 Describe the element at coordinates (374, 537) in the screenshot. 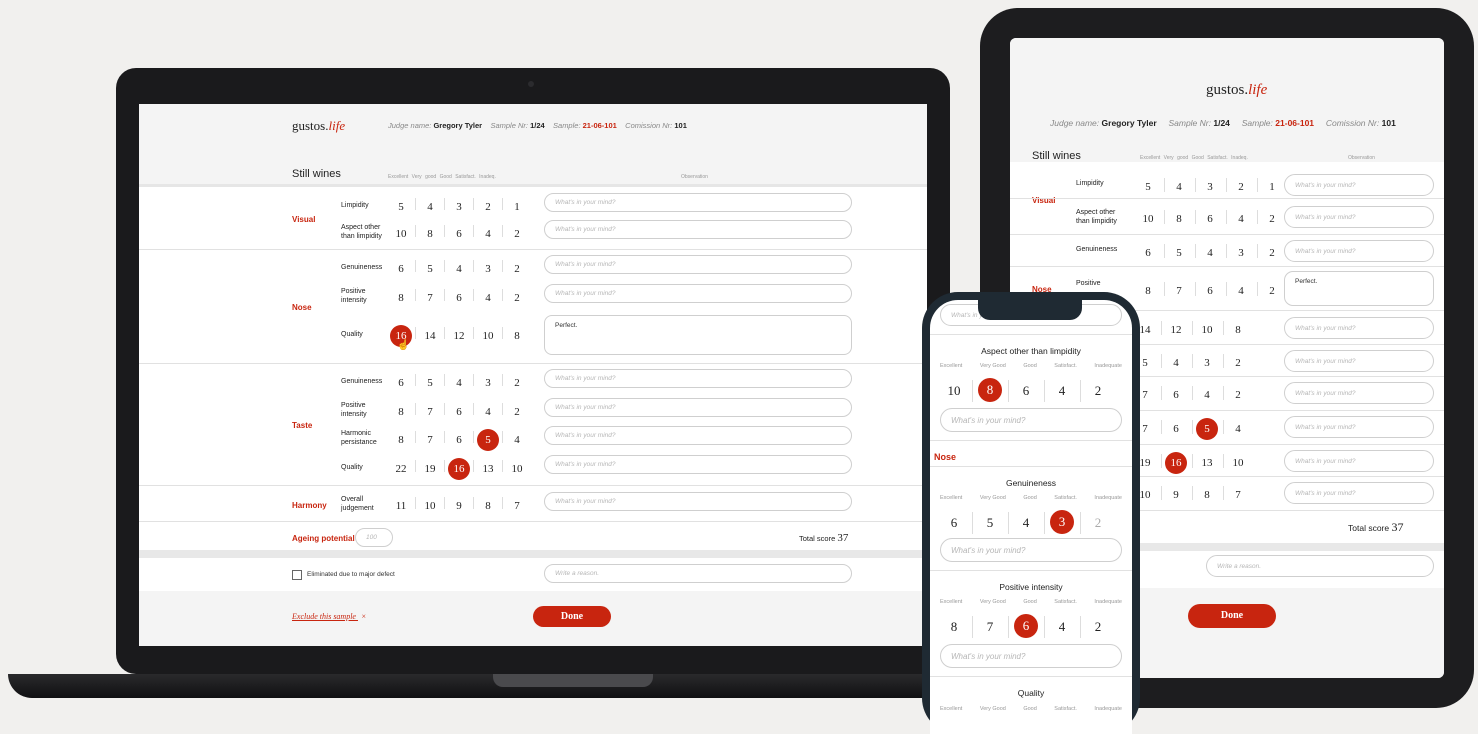

I see `laptop-ageing-input: 100` at that location.